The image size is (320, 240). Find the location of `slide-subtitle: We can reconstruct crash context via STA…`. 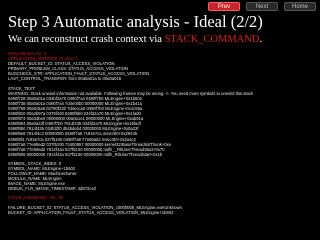

slide-subtitle: We can reconstruct crash context via STA… is located at coordinates (160, 39).